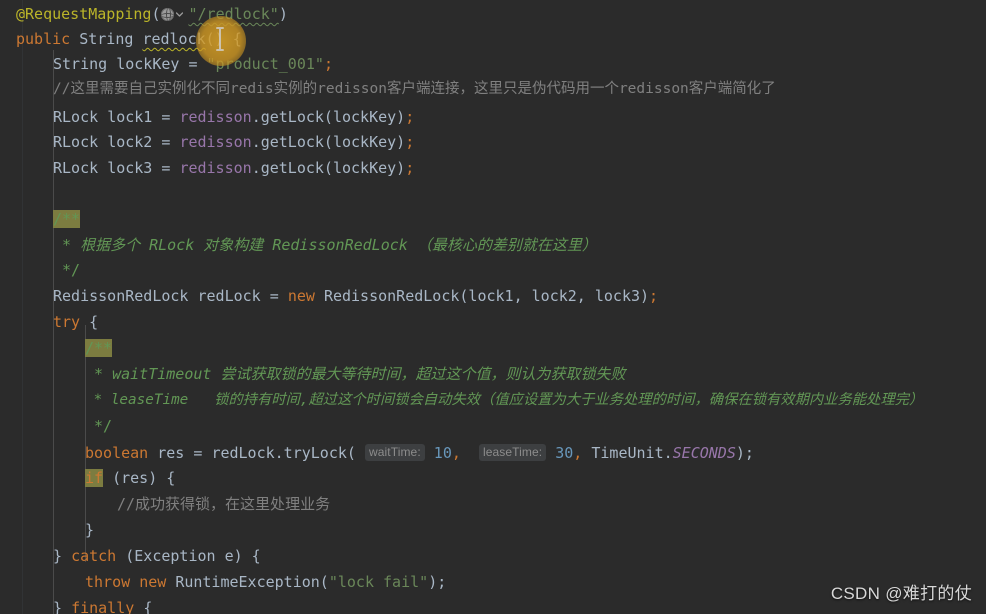 This screenshot has height=614, width=986. I want to click on code-line-5: RLock lock1 = redisson.getLock(lockKey);, so click(493, 117).